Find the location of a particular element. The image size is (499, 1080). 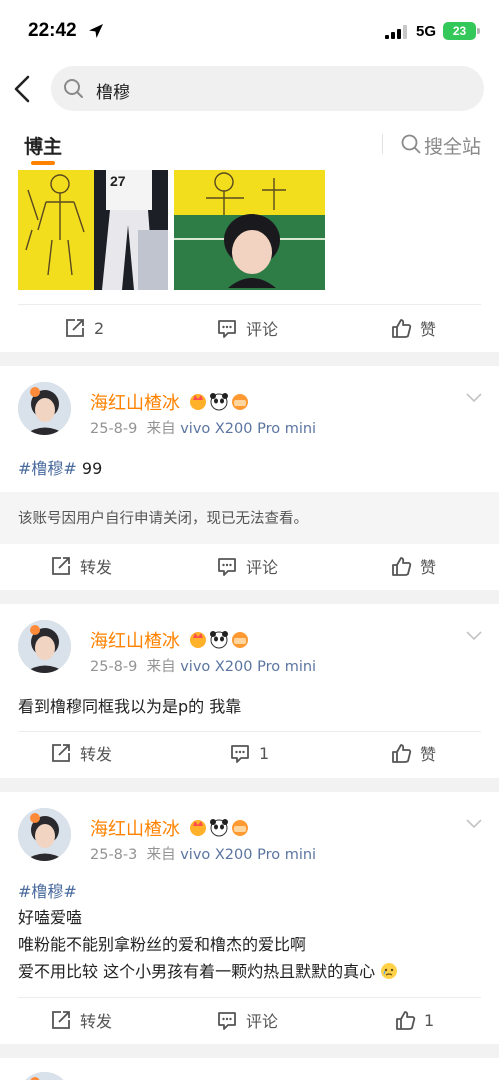

post-actions: 转发 评论 1 is located at coordinates (249, 1020).